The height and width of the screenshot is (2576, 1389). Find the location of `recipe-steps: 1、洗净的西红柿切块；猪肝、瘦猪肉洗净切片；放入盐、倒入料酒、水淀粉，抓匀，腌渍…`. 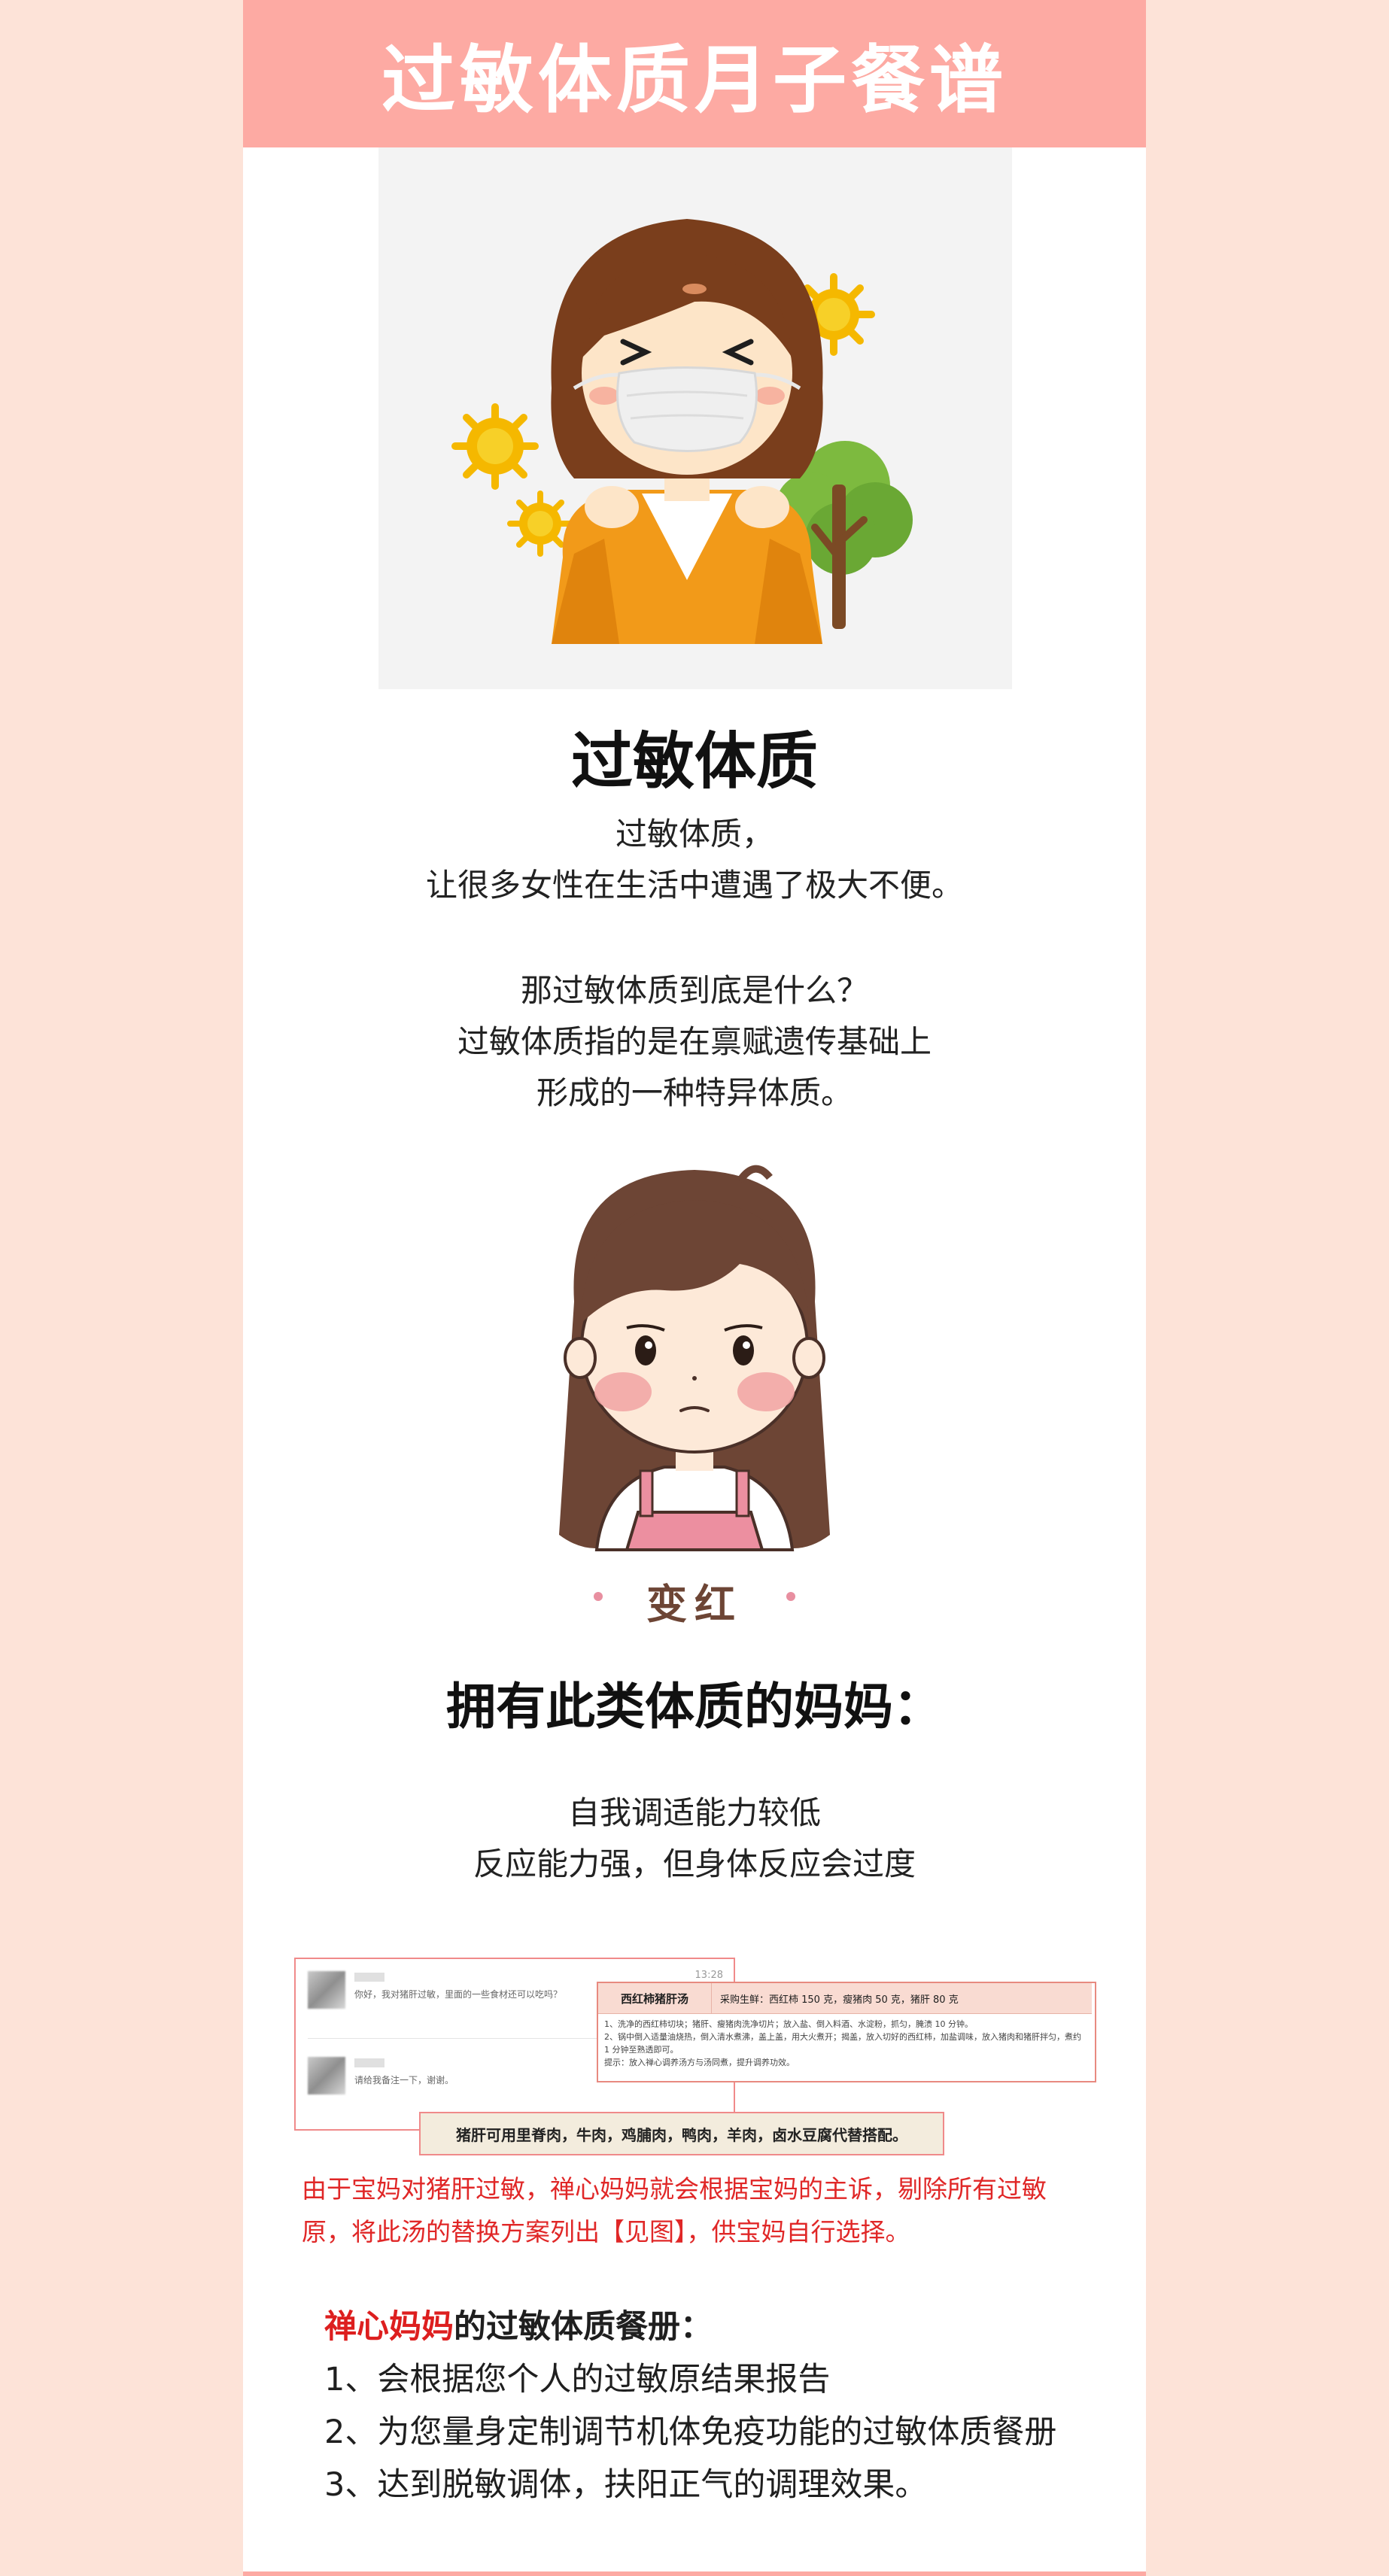

recipe-steps: 1、洗净的西红柿切块；猪肝、瘦猪肉洗净切片；放入盐、倒入料酒、水淀粉，抓匀，腌渍… is located at coordinates (845, 2044).